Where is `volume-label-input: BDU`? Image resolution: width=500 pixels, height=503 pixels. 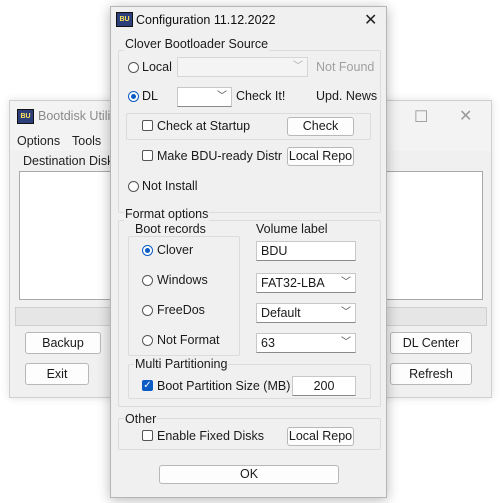
volume-label-input: BDU is located at coordinates (306, 251).